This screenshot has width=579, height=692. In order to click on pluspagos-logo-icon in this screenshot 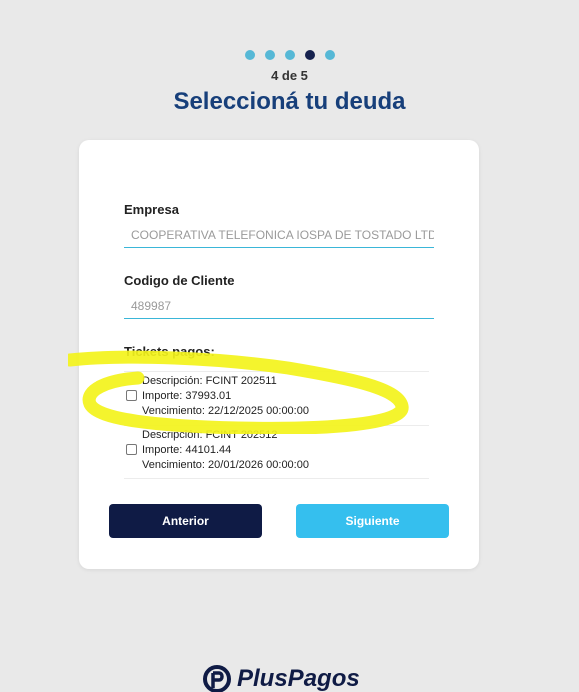, I will do `click(217, 678)`.